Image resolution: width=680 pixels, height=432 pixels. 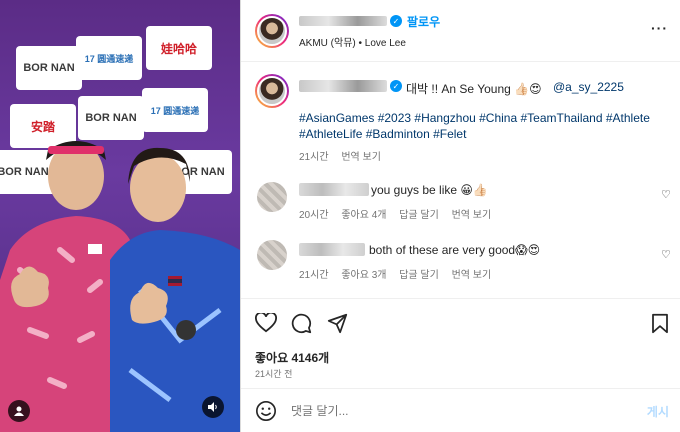 I want to click on more-options-icon: ···, so click(x=659, y=28).